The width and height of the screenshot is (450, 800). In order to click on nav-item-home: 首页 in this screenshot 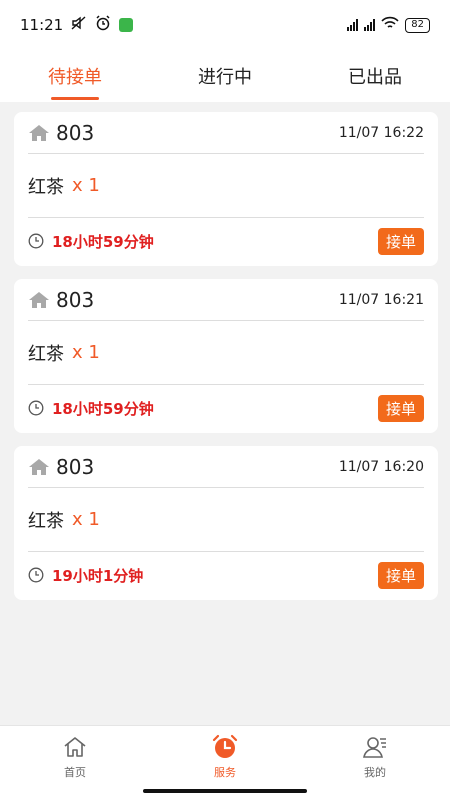, I will do `click(75, 763)`.